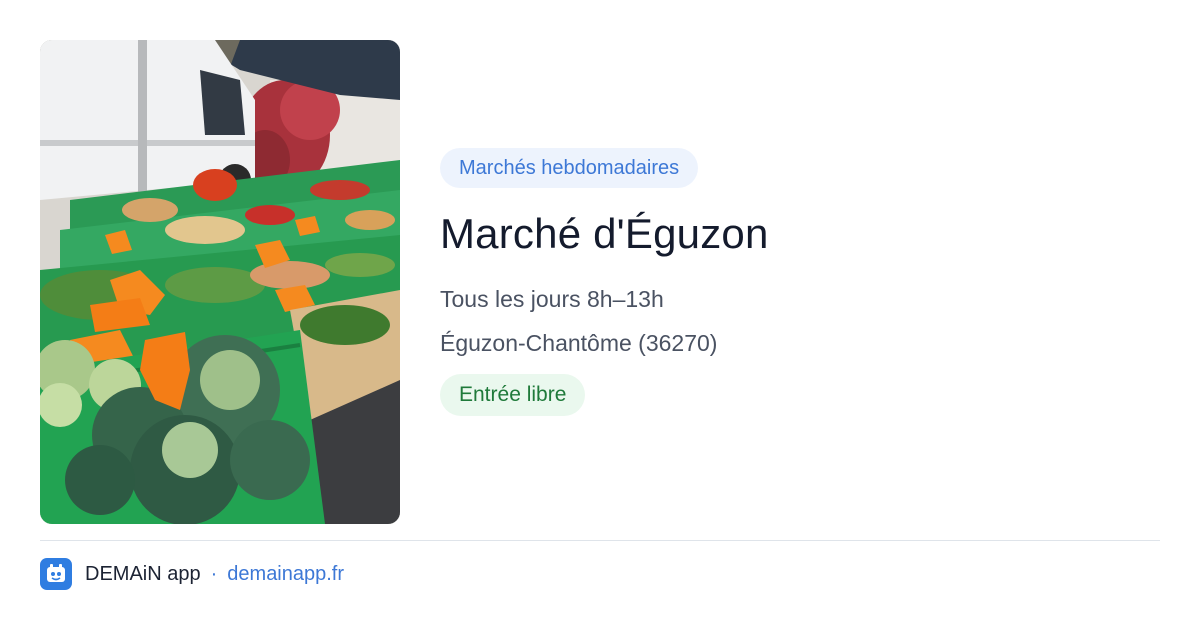  Describe the element at coordinates (143, 573) in the screenshot. I see `app-name: DEMAiN app` at that location.